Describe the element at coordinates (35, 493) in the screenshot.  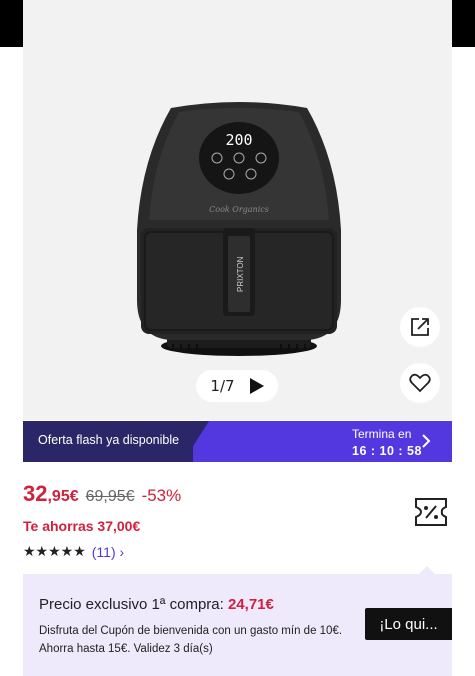
I see `price-integer: 32` at that location.